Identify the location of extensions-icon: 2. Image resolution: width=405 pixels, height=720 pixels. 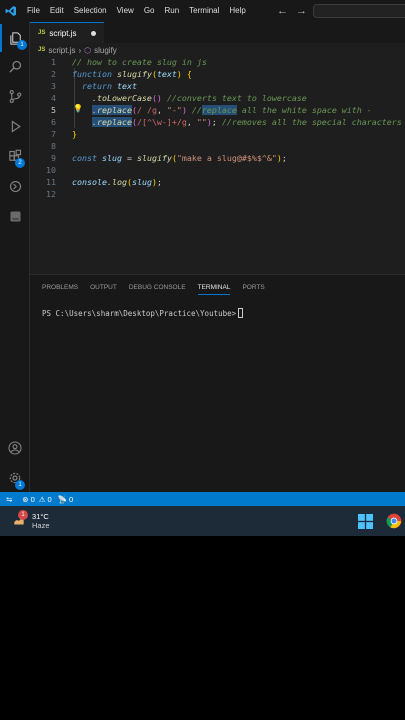
(15, 156).